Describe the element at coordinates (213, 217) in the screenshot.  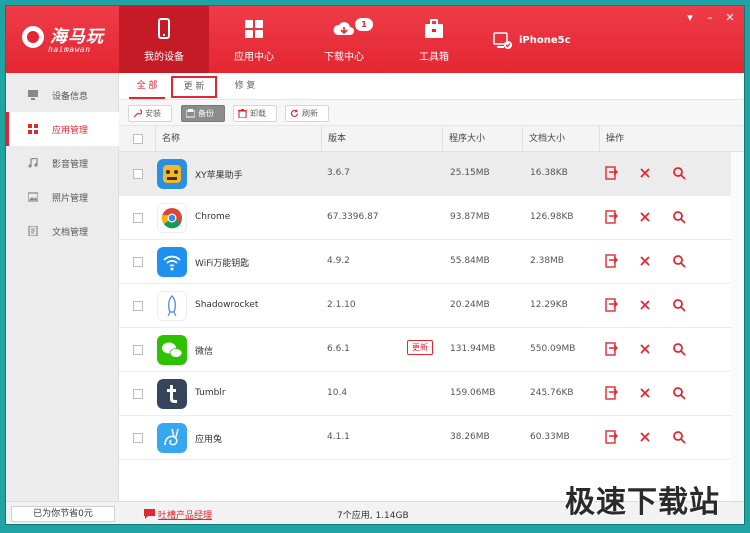
I see `app-name: Chrome` at that location.